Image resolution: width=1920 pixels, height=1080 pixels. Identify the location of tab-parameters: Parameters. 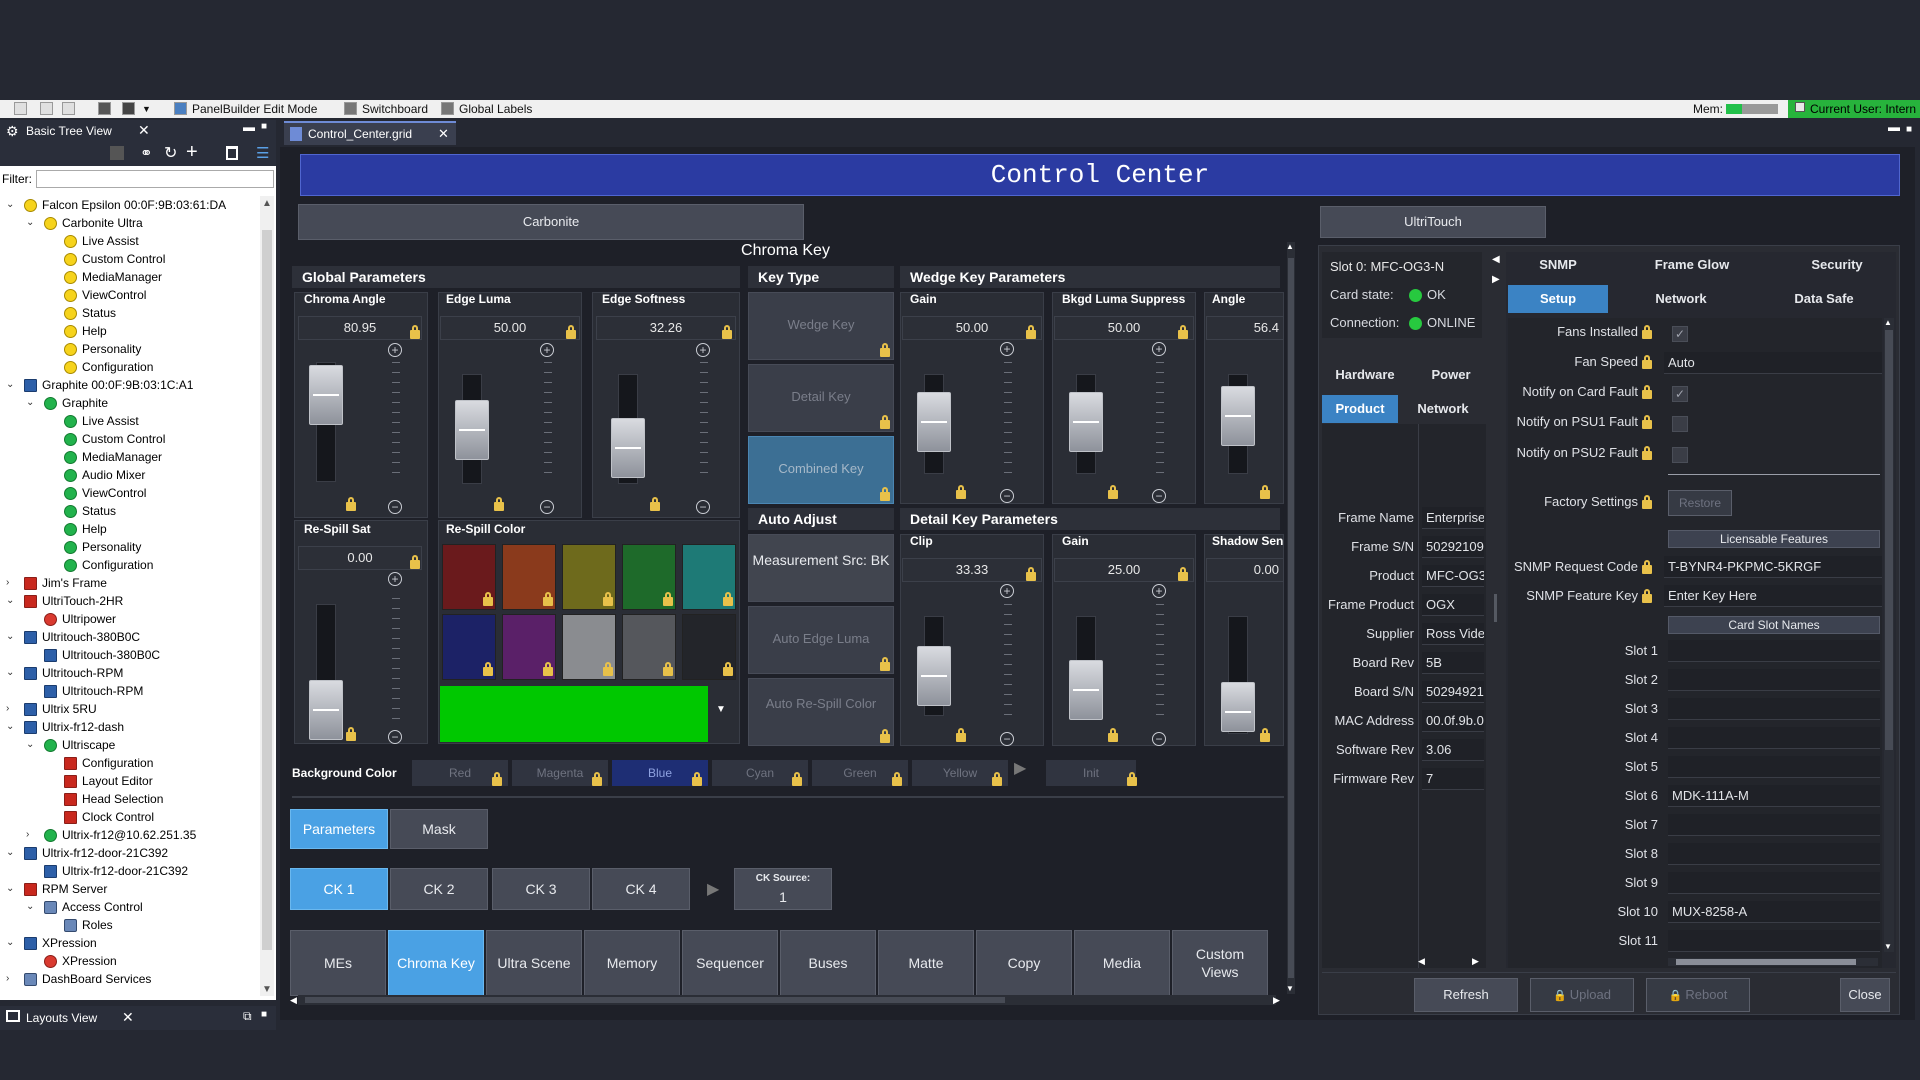
(339, 829).